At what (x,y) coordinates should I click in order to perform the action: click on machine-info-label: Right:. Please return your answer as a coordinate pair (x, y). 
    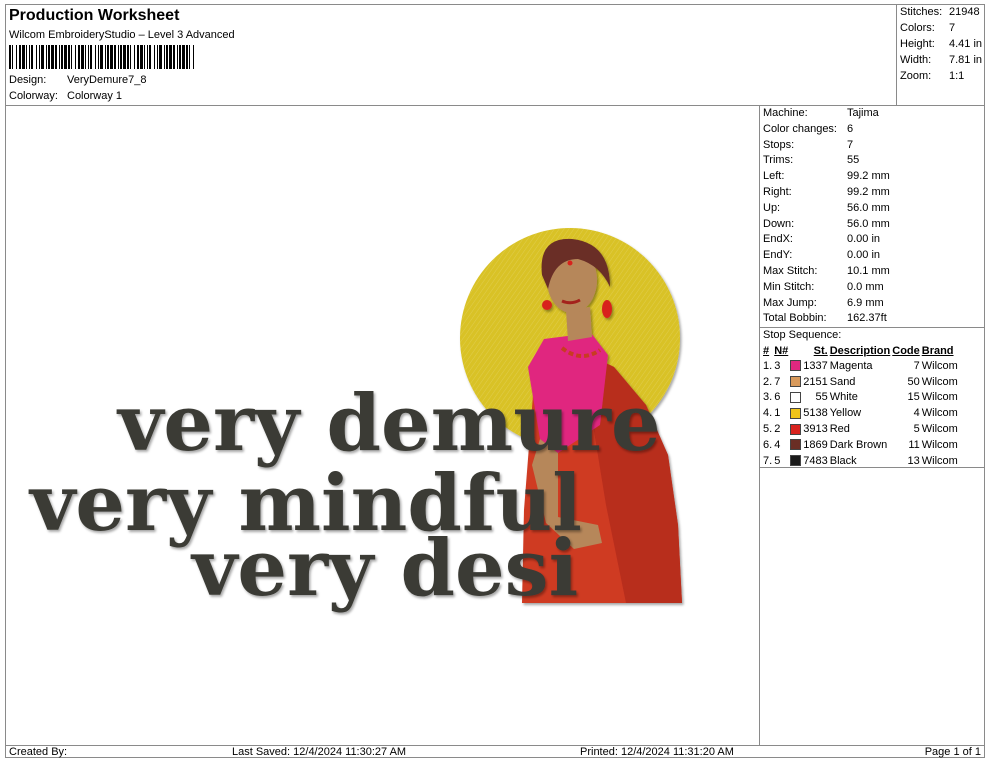
    Looking at the image, I should click on (777, 192).